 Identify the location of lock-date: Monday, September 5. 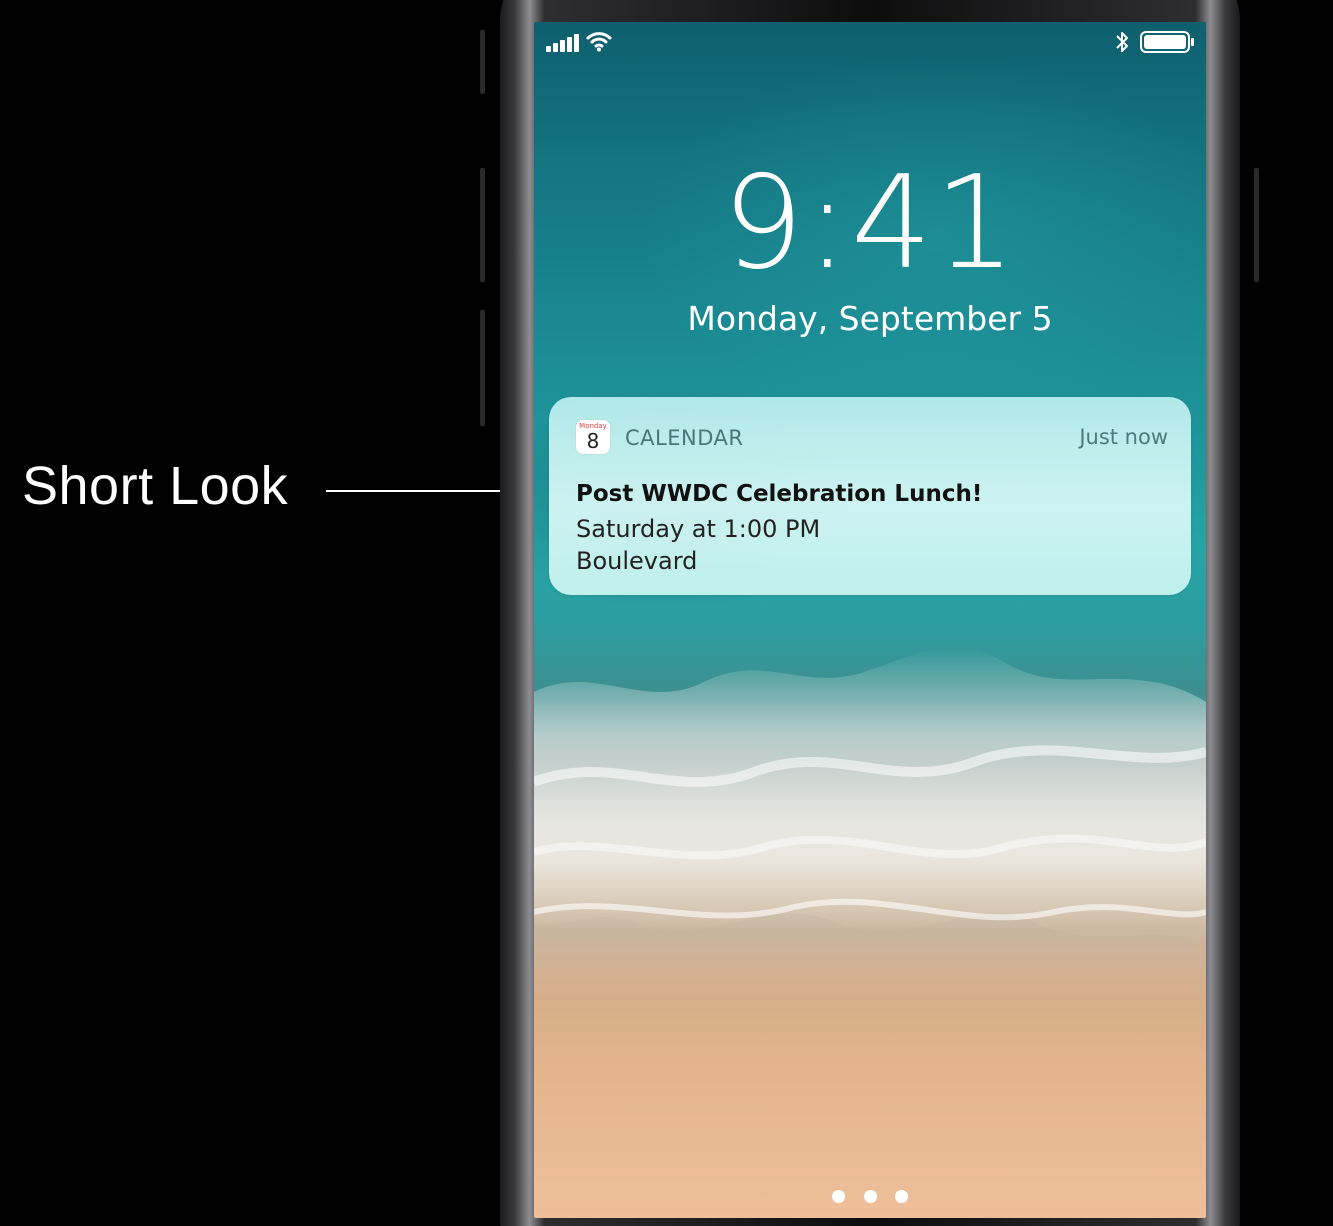
(870, 318).